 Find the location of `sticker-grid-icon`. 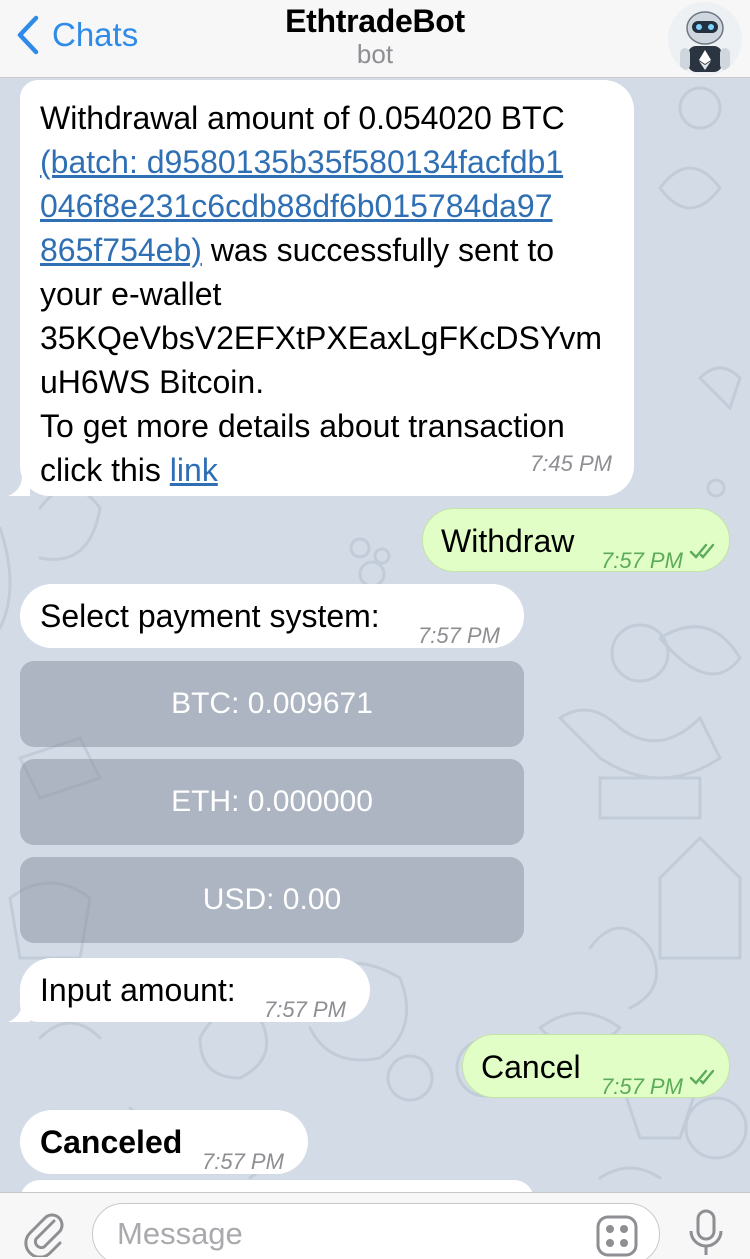

sticker-grid-icon is located at coordinates (617, 1236).